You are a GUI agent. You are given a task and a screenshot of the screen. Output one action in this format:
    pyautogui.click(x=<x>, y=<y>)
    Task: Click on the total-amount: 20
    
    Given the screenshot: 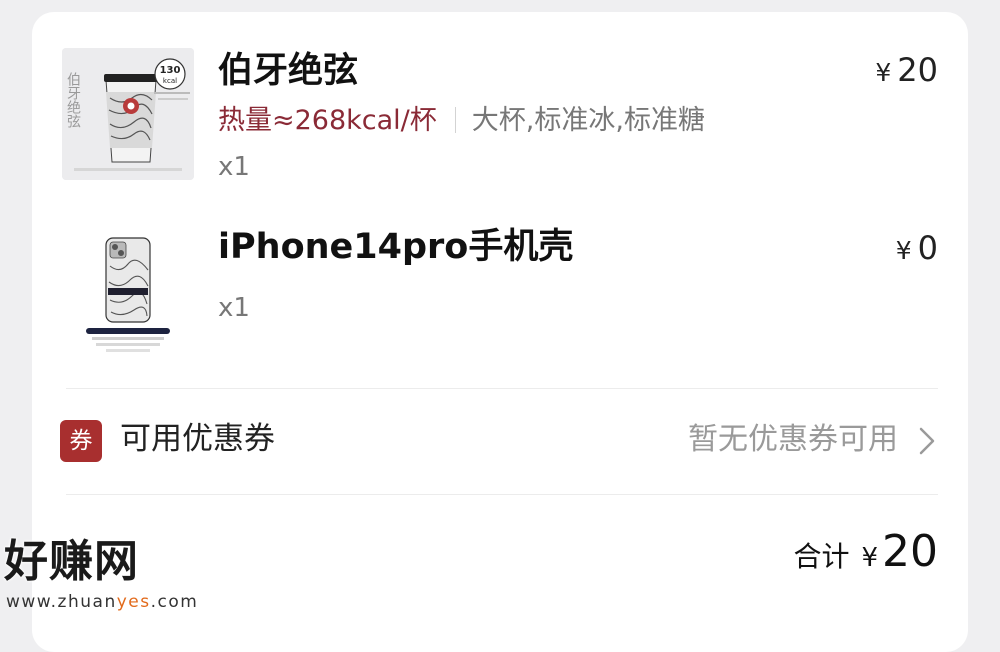 What is the action you would take?
    pyautogui.click(x=910, y=551)
    